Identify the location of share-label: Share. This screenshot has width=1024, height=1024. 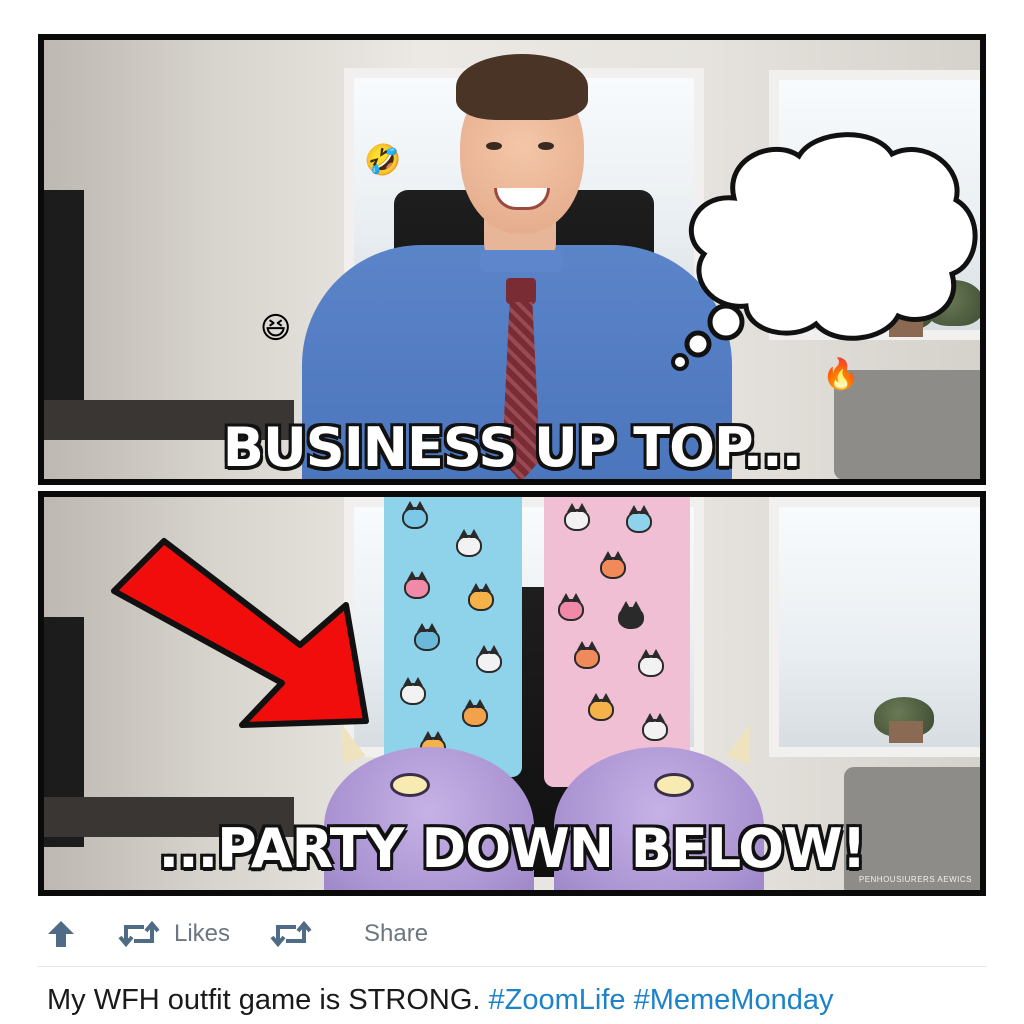
(396, 933).